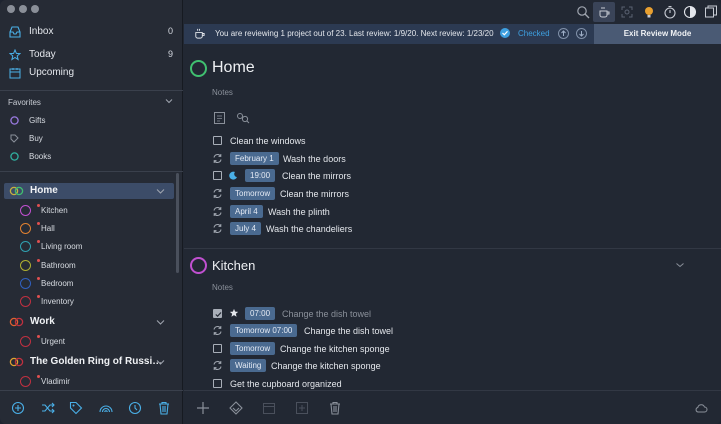 Image resolution: width=721 pixels, height=424 pixels. What do you see at coordinates (91, 55) in the screenshot?
I see `sidebar-item-today: Today 9` at bounding box center [91, 55].